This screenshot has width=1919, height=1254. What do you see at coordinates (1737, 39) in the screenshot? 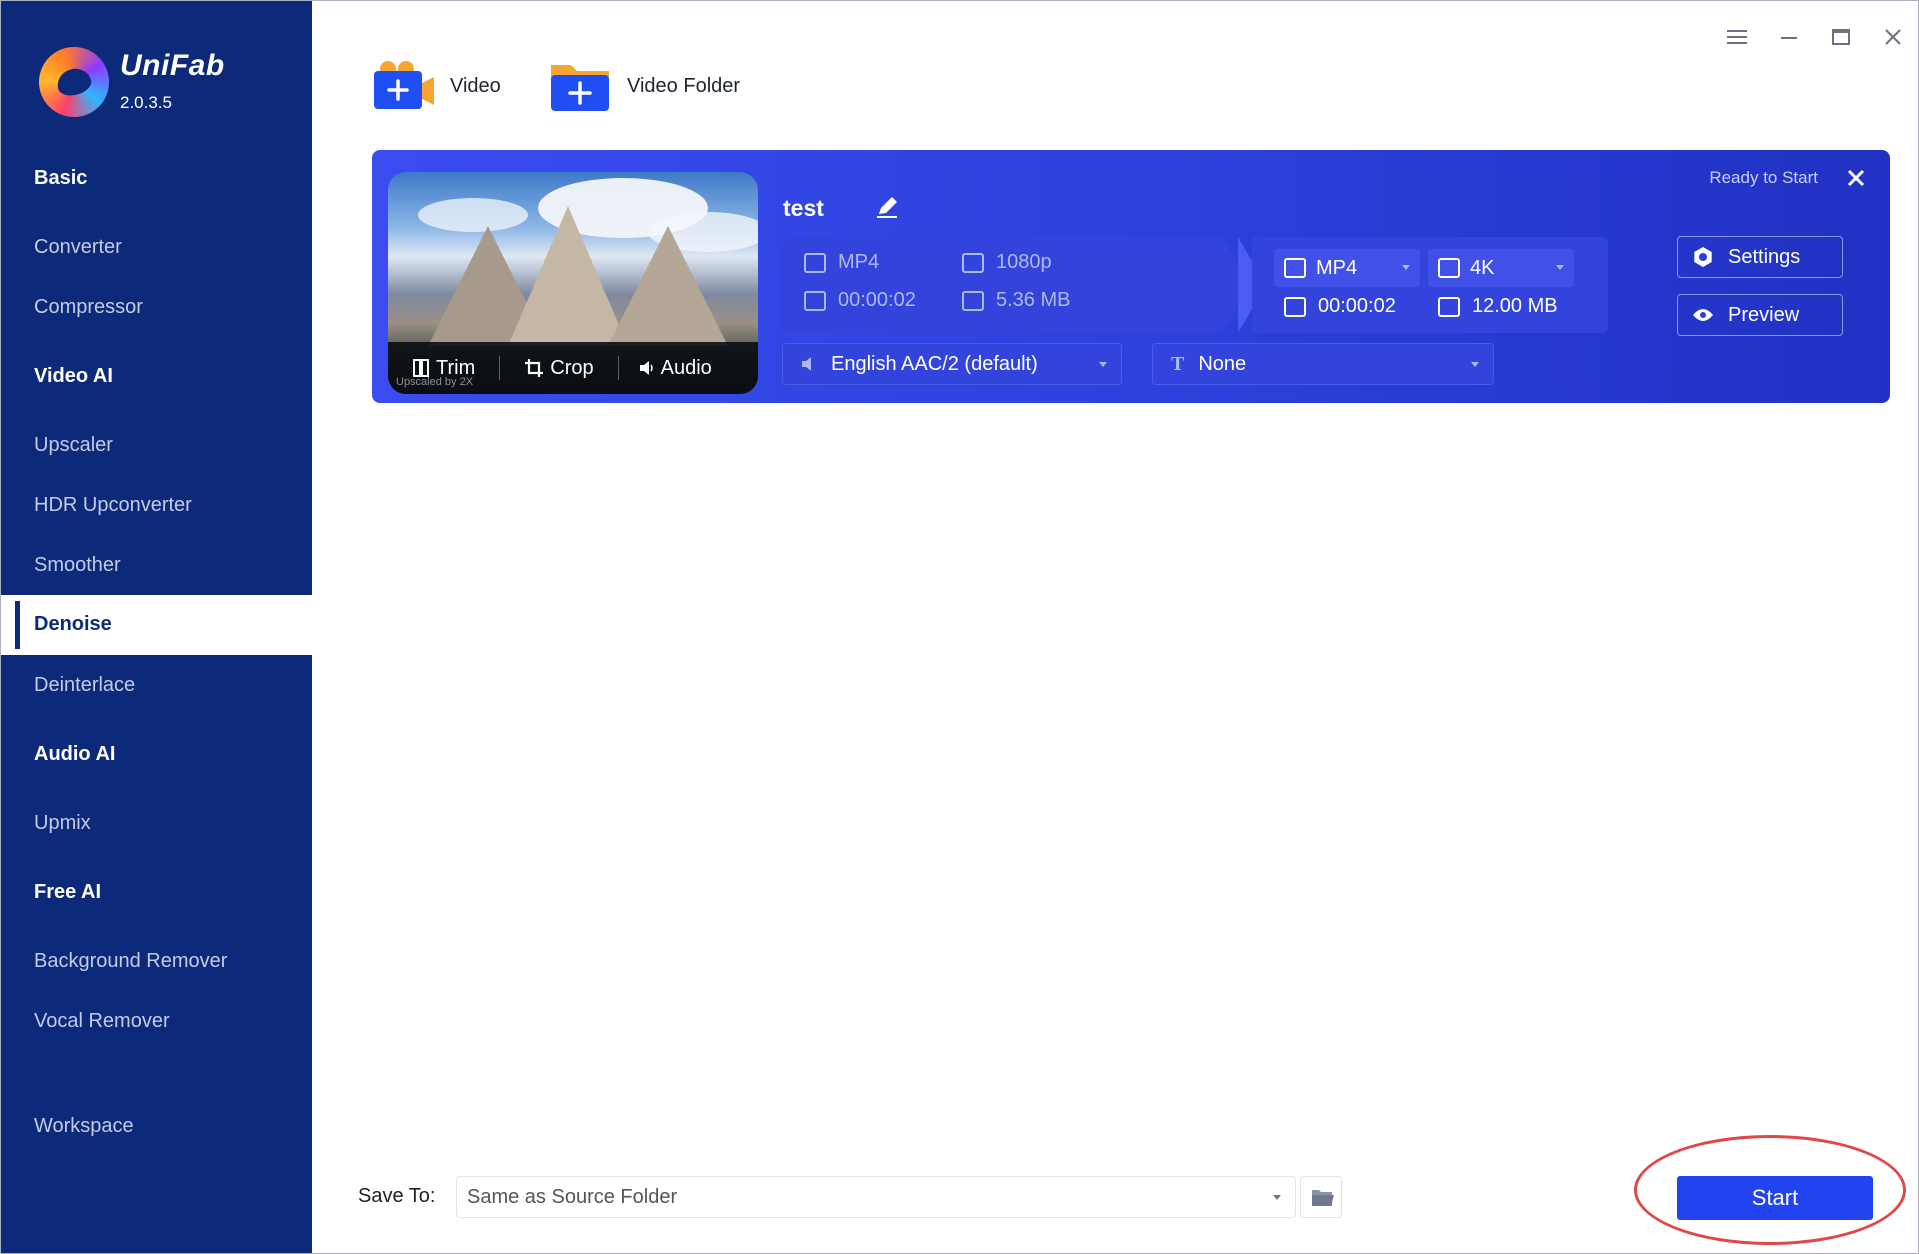
I see `menu-icon` at bounding box center [1737, 39].